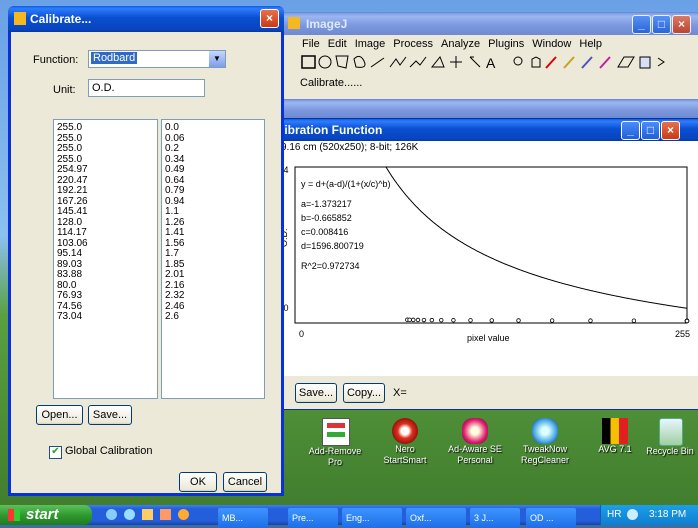 Image resolution: width=698 pixels, height=528 pixels. I want to click on adaware-icon: Ad-Aware SE Personal, so click(475, 442).